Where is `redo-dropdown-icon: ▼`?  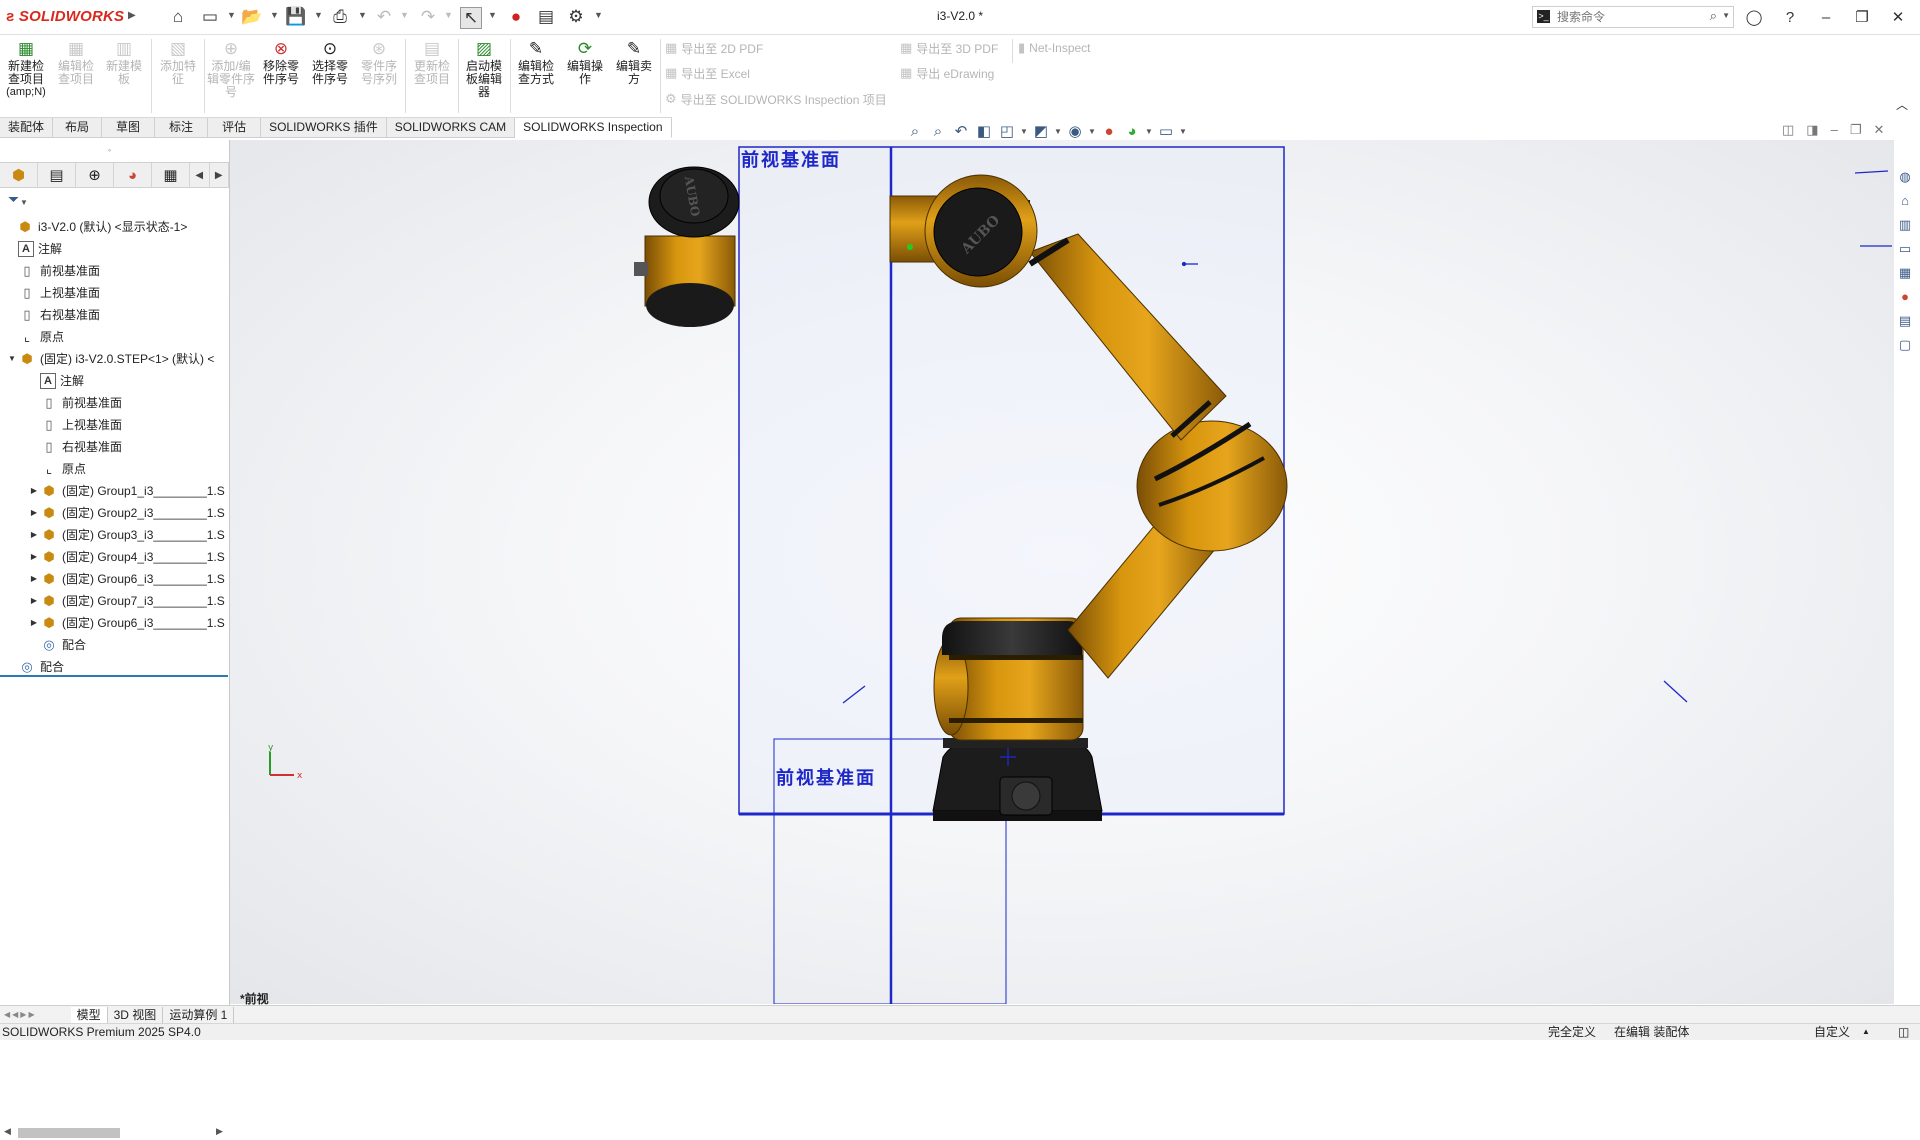
redo-dropdown-icon: ▼ is located at coordinates (448, 15).